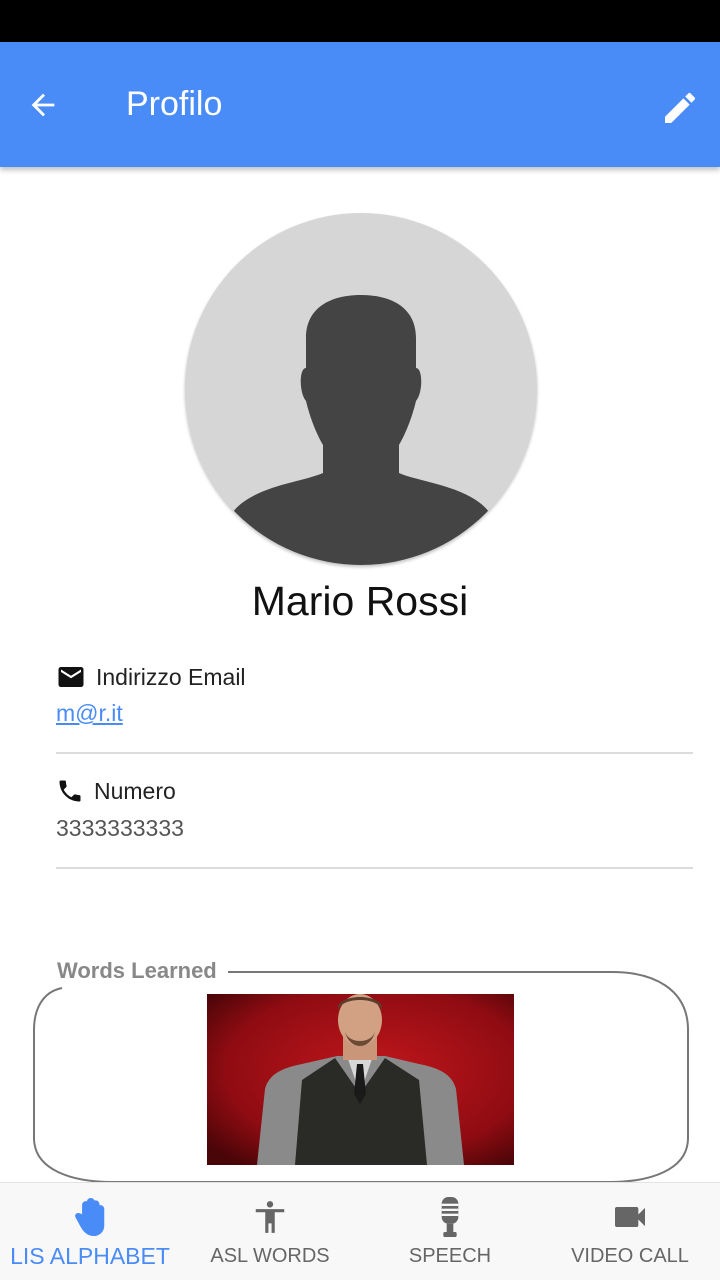 This screenshot has height=1280, width=720. Describe the element at coordinates (70, 791) in the screenshot. I see `phone-icon` at that location.